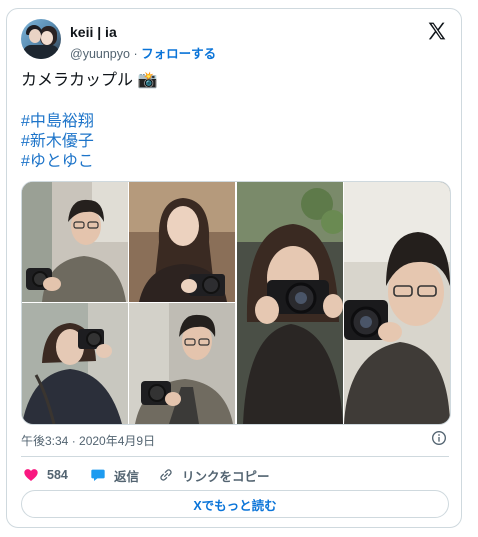 The height and width of the screenshot is (537, 478). What do you see at coordinates (93, 32) in the screenshot?
I see `author-display-name: keii | ia` at bounding box center [93, 32].